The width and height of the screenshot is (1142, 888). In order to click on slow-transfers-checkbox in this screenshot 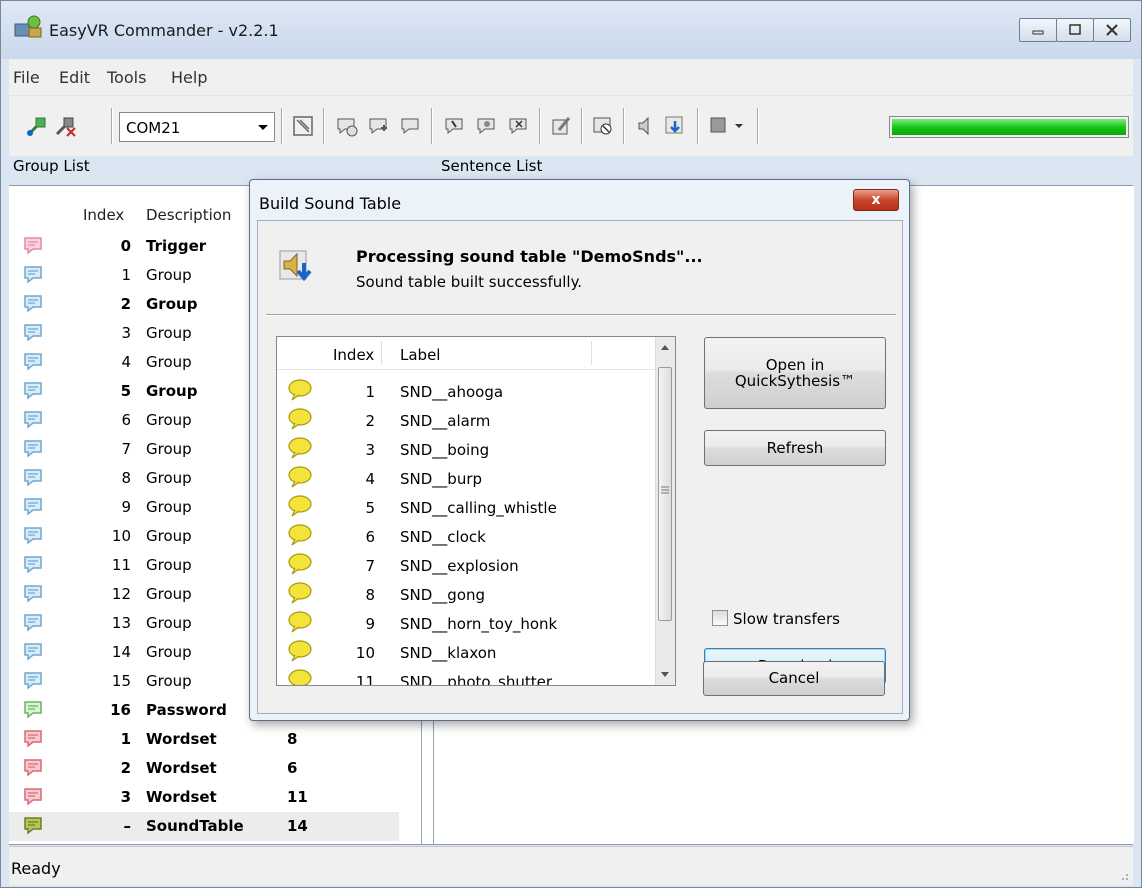, I will do `click(720, 618)`.